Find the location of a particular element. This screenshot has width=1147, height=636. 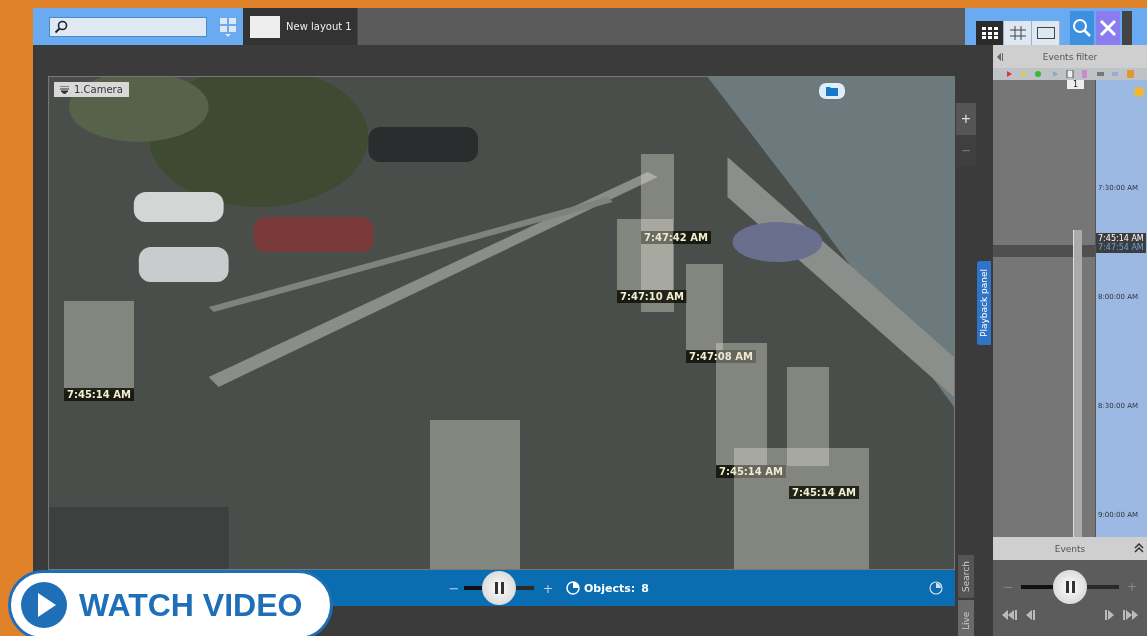

playback-panel-tab: Playback panel is located at coordinates (984, 303).